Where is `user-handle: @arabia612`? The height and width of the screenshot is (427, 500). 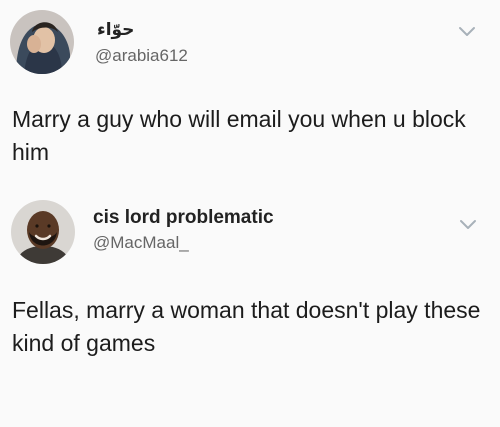 user-handle: @arabia612 is located at coordinates (141, 56).